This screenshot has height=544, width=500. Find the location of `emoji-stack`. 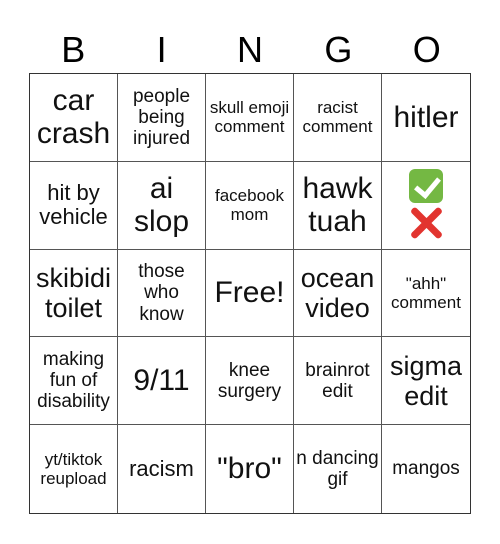

emoji-stack is located at coordinates (426, 205).